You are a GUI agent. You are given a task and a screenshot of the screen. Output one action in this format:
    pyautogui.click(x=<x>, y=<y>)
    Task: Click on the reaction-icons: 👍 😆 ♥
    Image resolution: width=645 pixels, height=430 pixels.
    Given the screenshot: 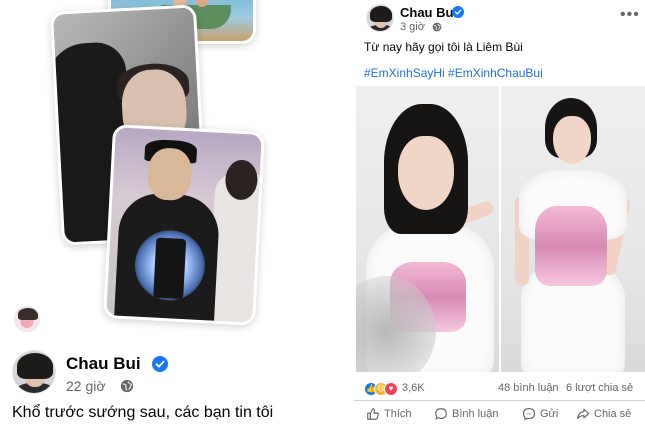 What is the action you would take?
    pyautogui.click(x=384, y=390)
    